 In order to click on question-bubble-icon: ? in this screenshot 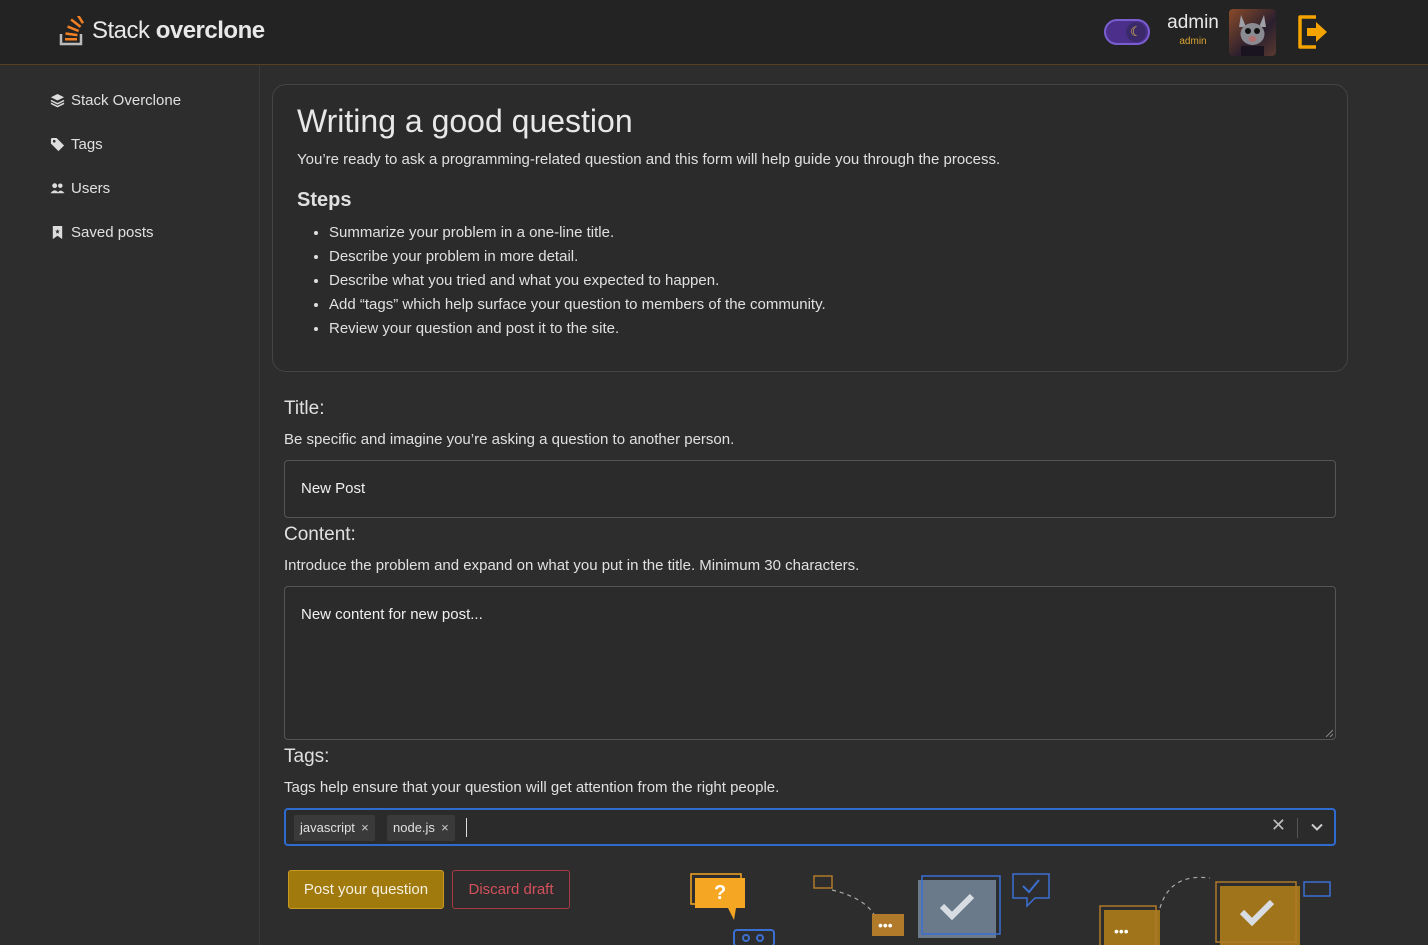, I will do `click(717, 896)`.